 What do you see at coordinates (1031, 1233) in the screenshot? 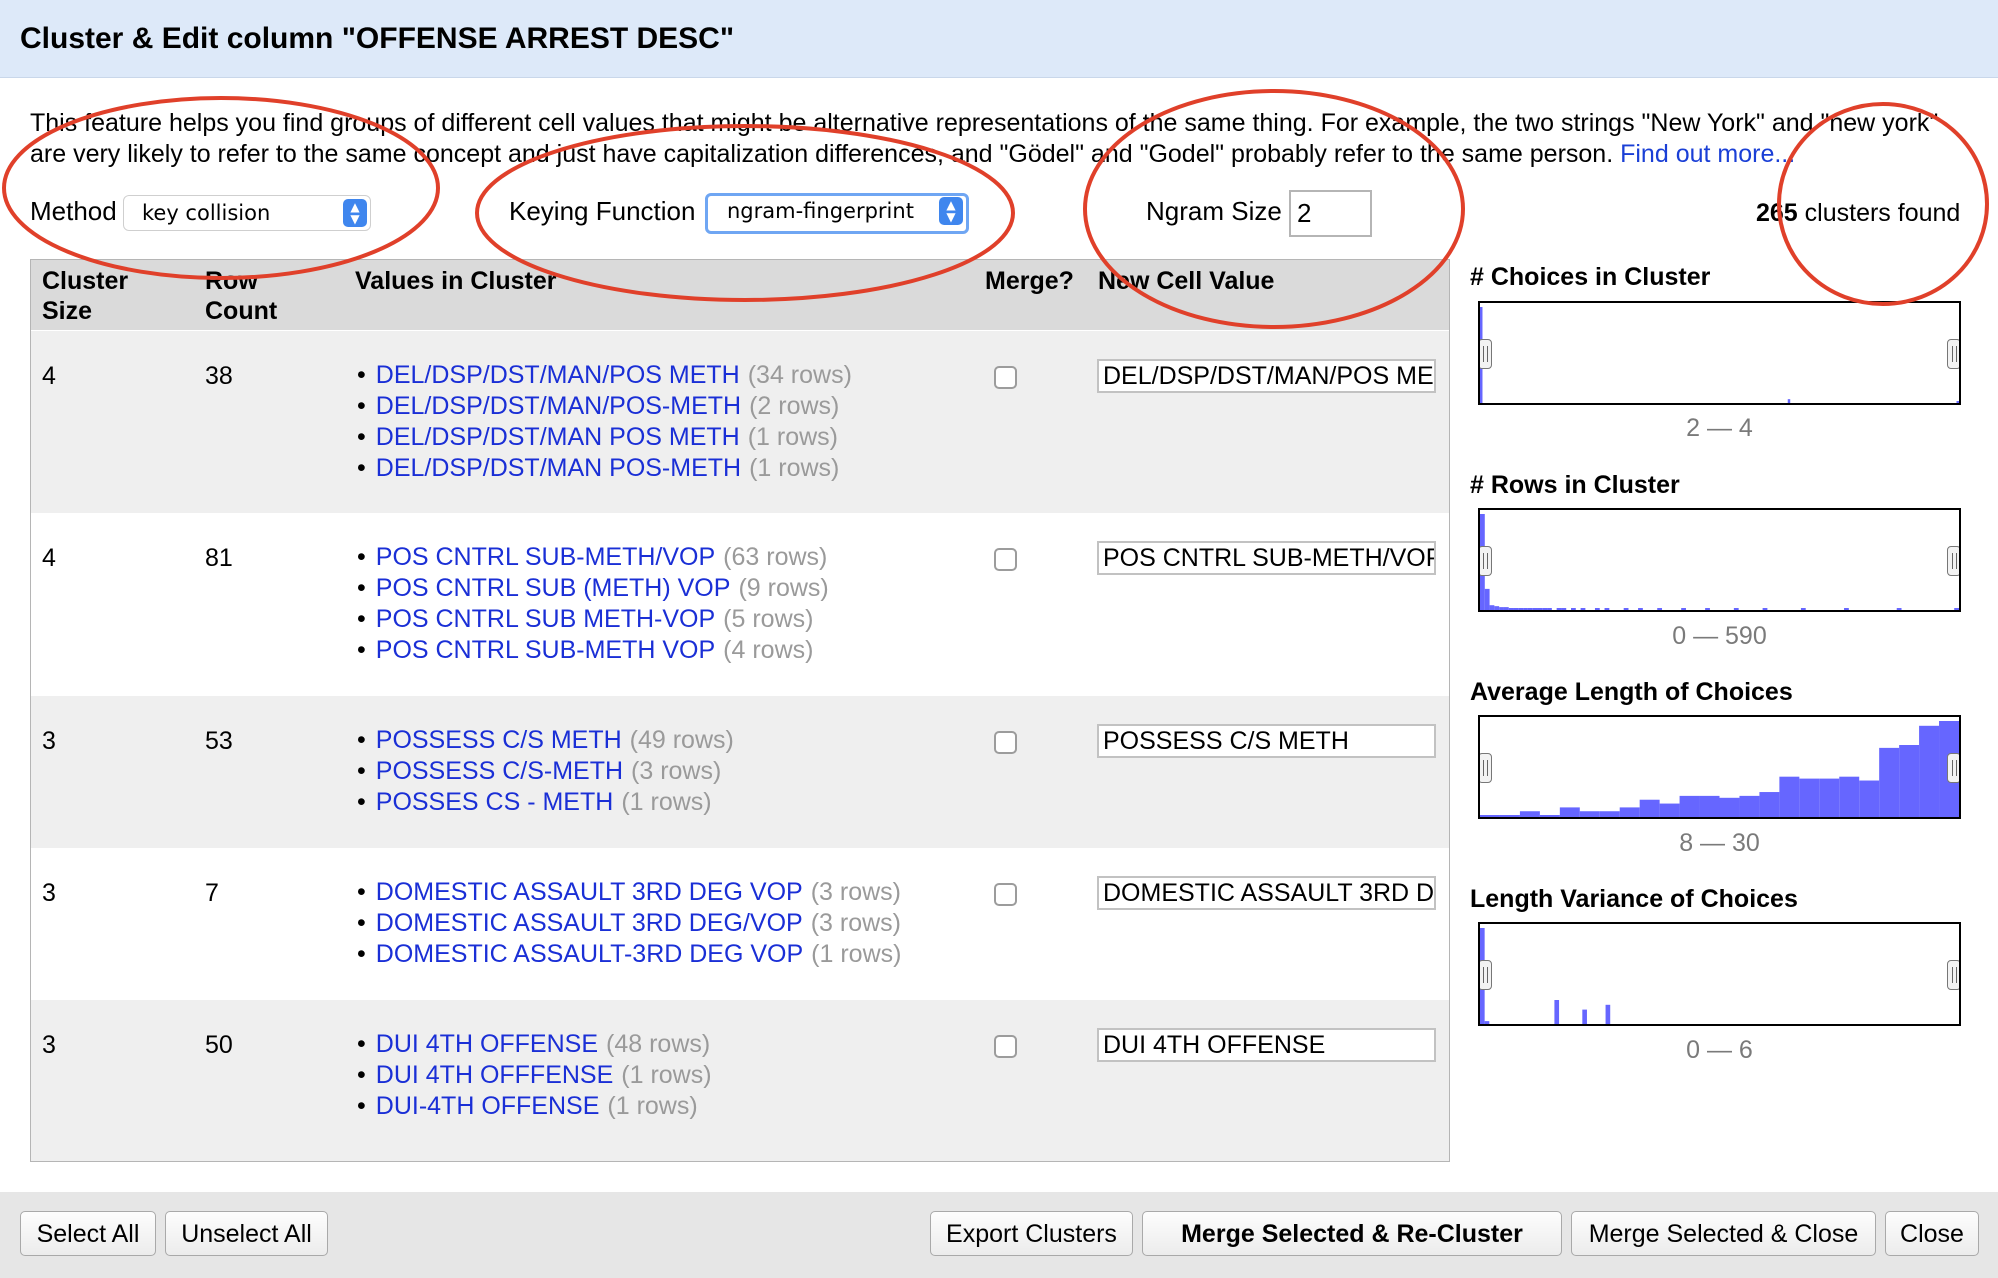
I see `export-clusters-button: Export Clusters` at bounding box center [1031, 1233].